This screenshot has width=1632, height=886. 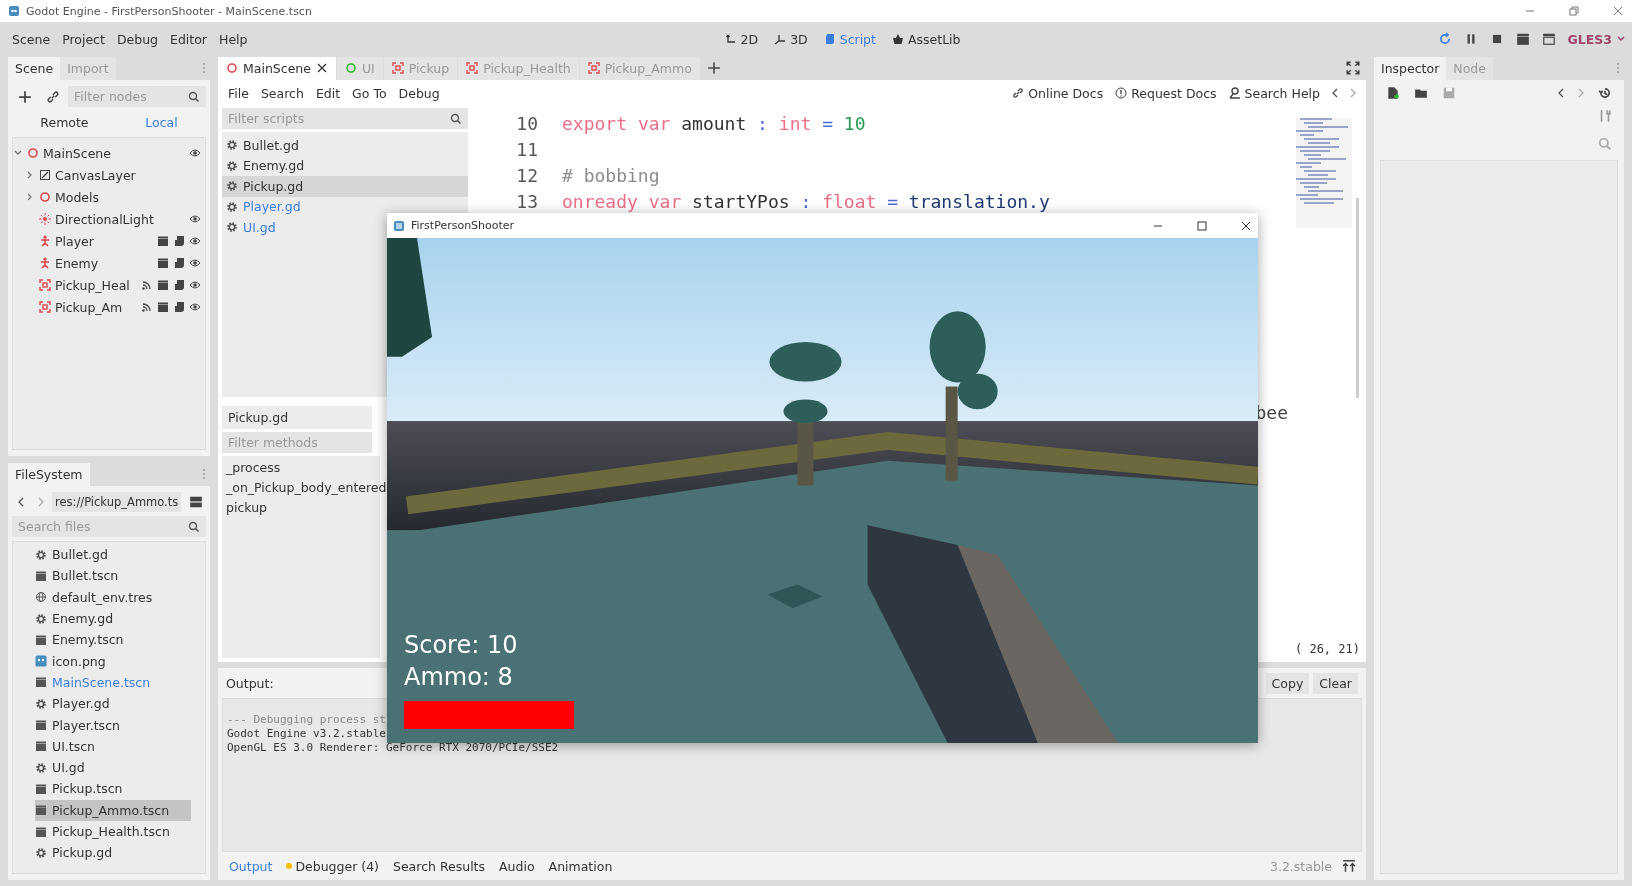 I want to click on editor-tab: MainScene, so click(x=277, y=68).